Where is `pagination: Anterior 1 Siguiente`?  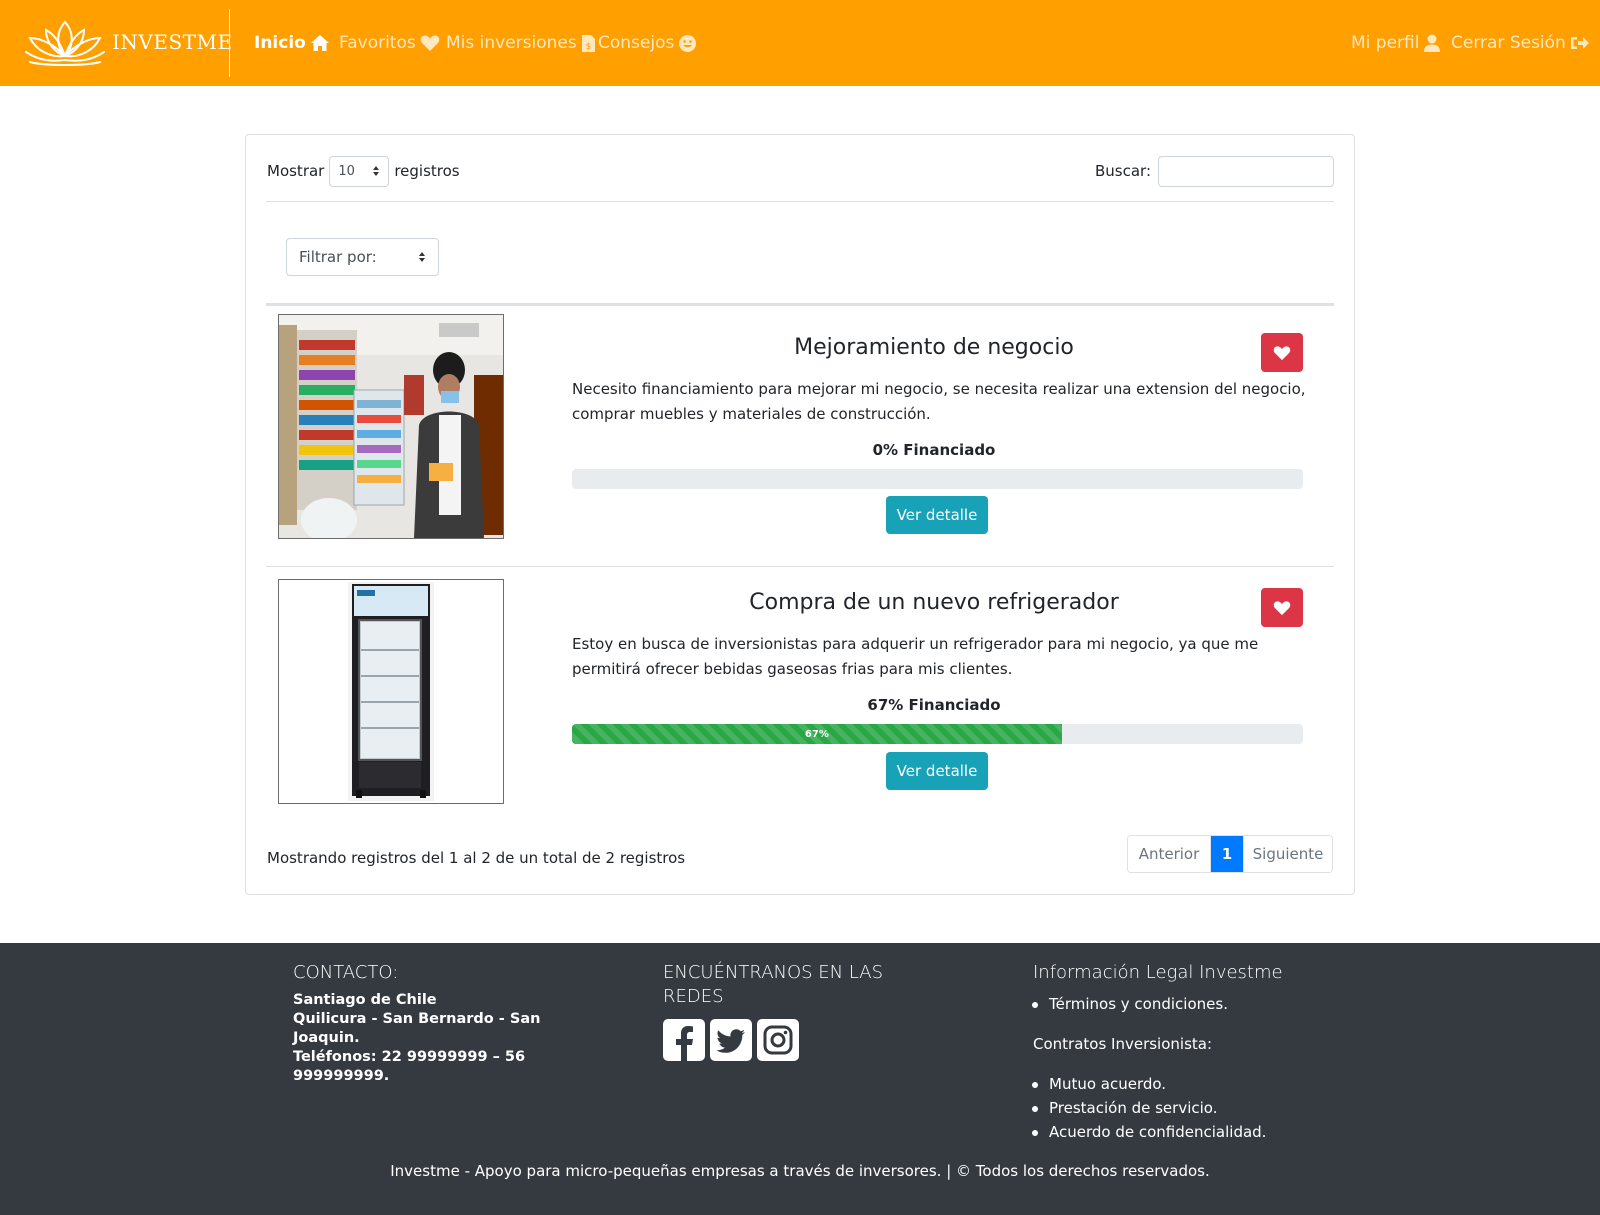 pagination: Anterior 1 Siguiente is located at coordinates (1230, 854).